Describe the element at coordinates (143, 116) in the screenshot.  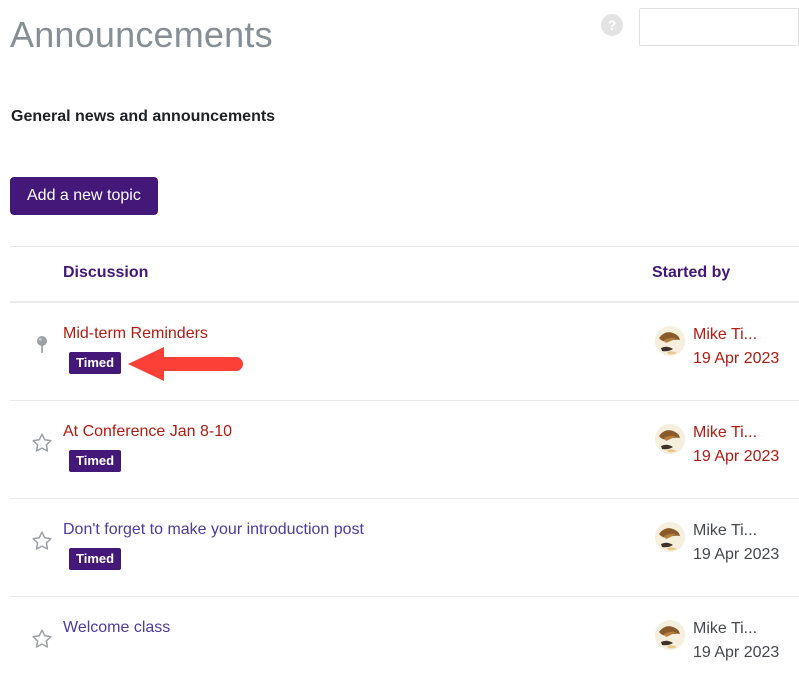
I see `forum-description: General news and announcements` at that location.